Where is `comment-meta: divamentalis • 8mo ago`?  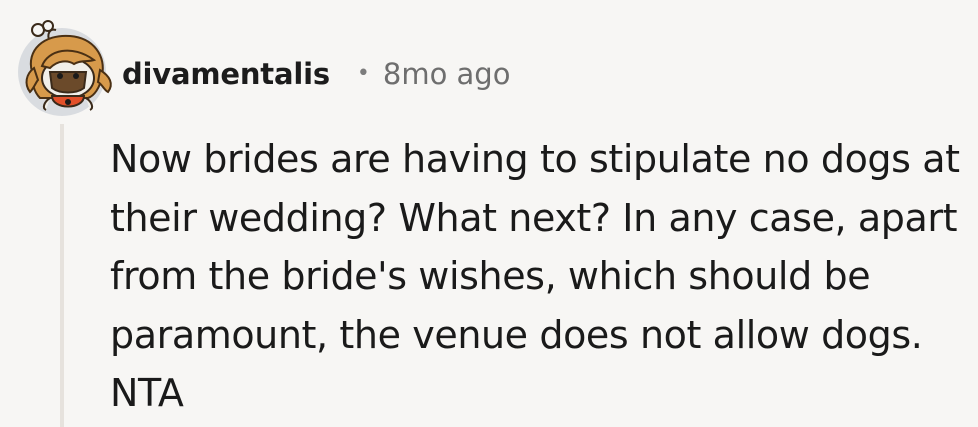 comment-meta: divamentalis • 8mo ago is located at coordinates (316, 74).